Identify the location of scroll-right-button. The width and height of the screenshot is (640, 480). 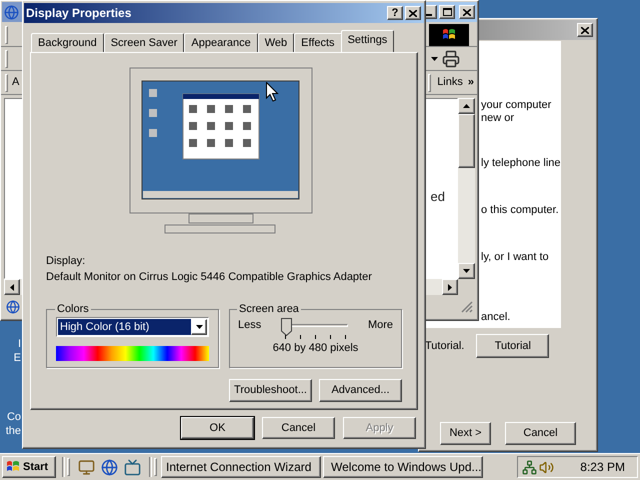
(450, 287).